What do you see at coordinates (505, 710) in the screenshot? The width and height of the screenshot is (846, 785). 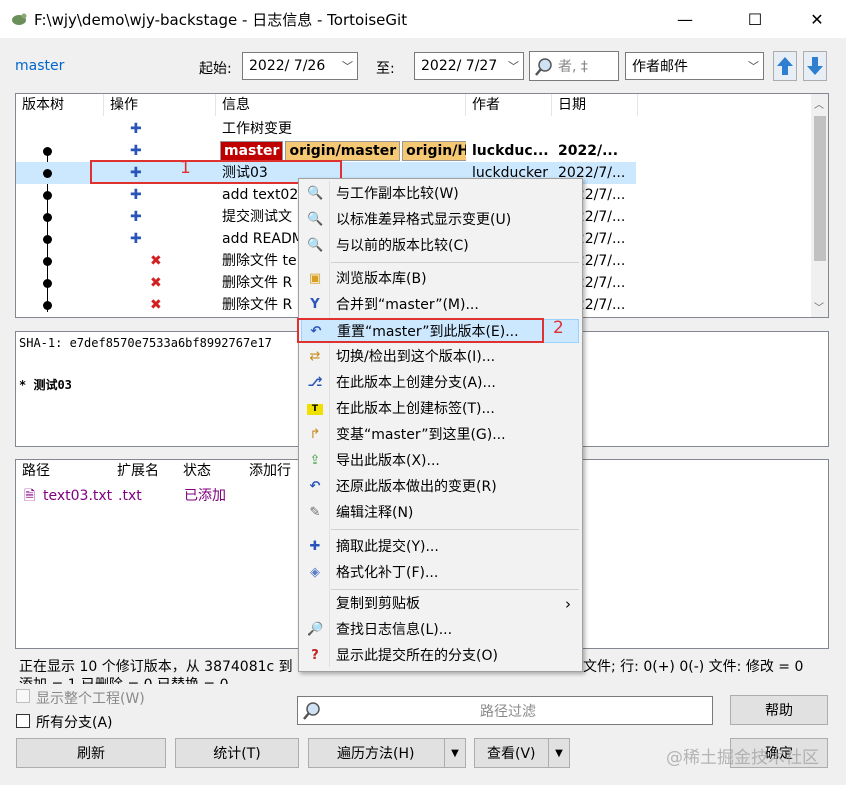 I see `path-filter-input: 路径过滤` at bounding box center [505, 710].